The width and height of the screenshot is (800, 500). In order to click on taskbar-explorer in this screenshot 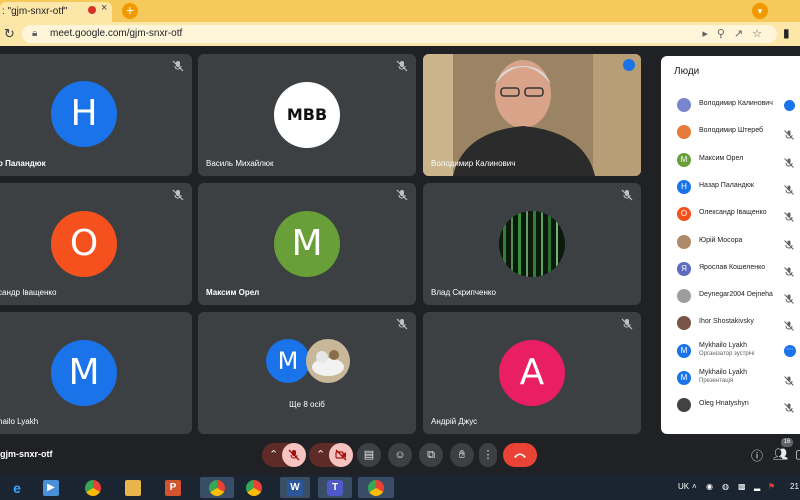, I will do `click(133, 487)`.